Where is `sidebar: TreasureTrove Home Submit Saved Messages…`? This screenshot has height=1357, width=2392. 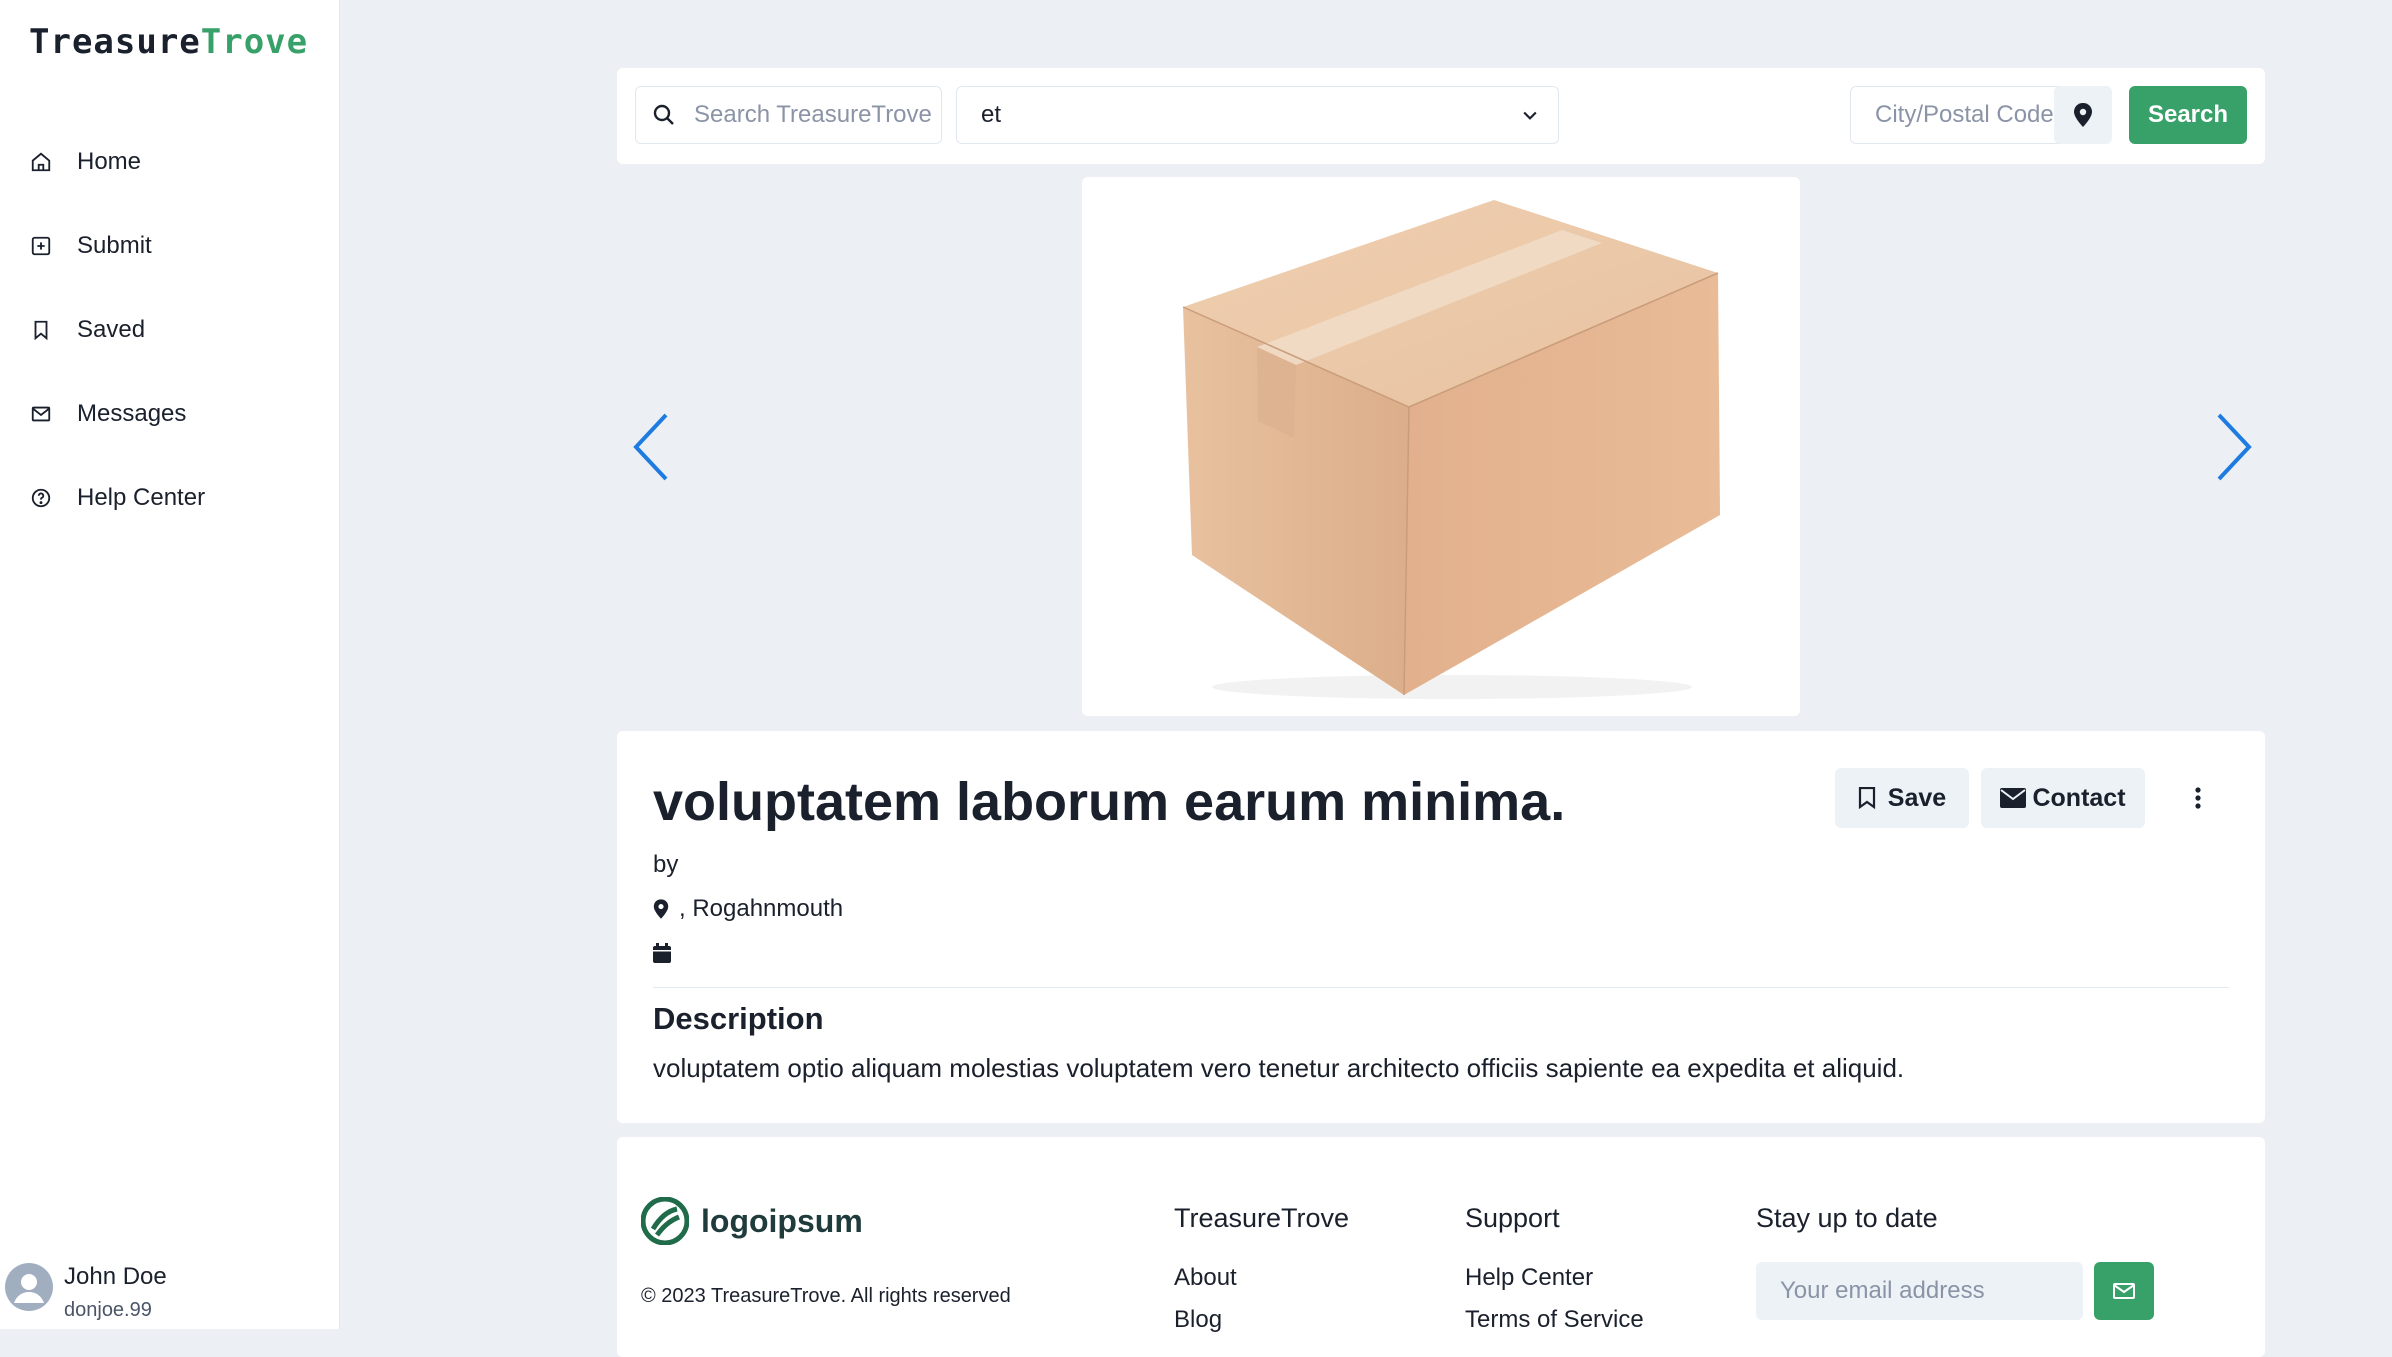 sidebar: TreasureTrove Home Submit Saved Messages… is located at coordinates (170, 664).